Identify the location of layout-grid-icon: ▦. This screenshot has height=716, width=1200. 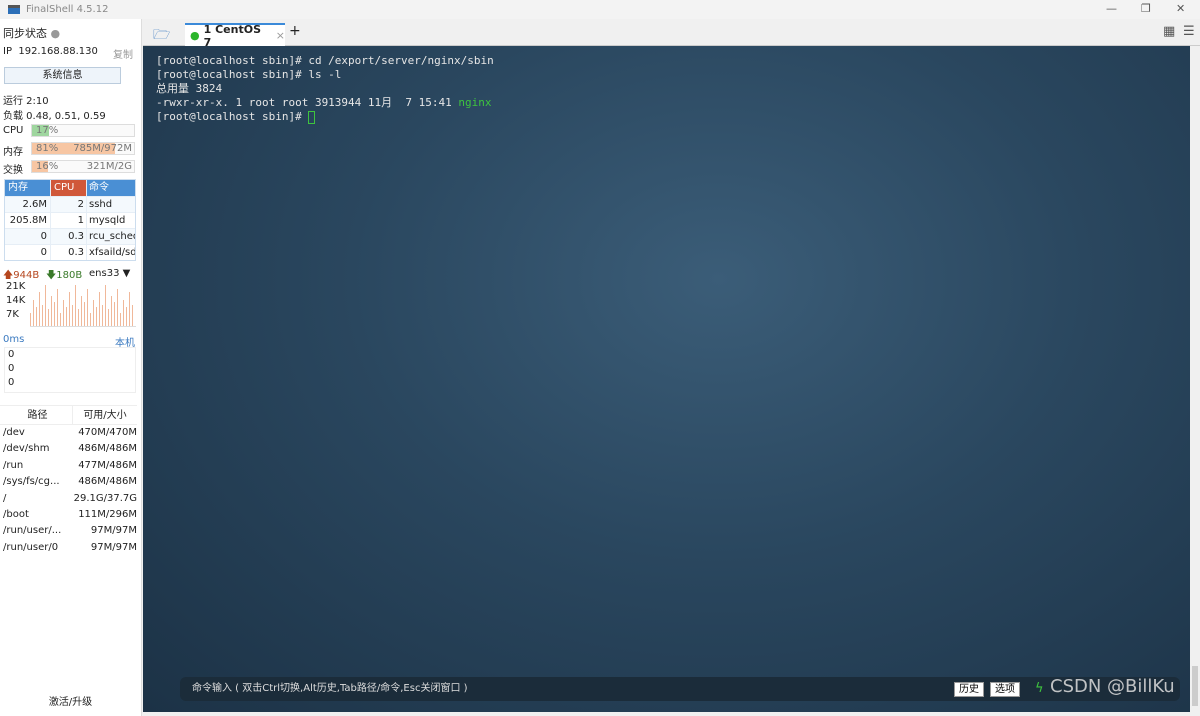
(1169, 31).